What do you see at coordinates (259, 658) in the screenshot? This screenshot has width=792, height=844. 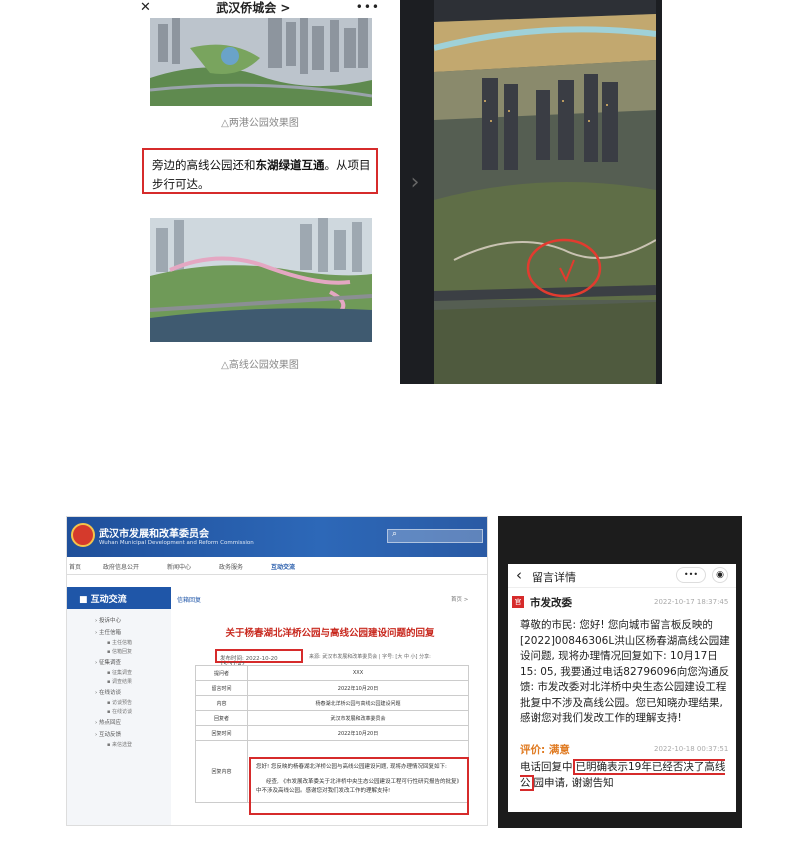 I see `publish-time-highlight: 发布时间: 2022-10-20 15:37:42` at bounding box center [259, 658].